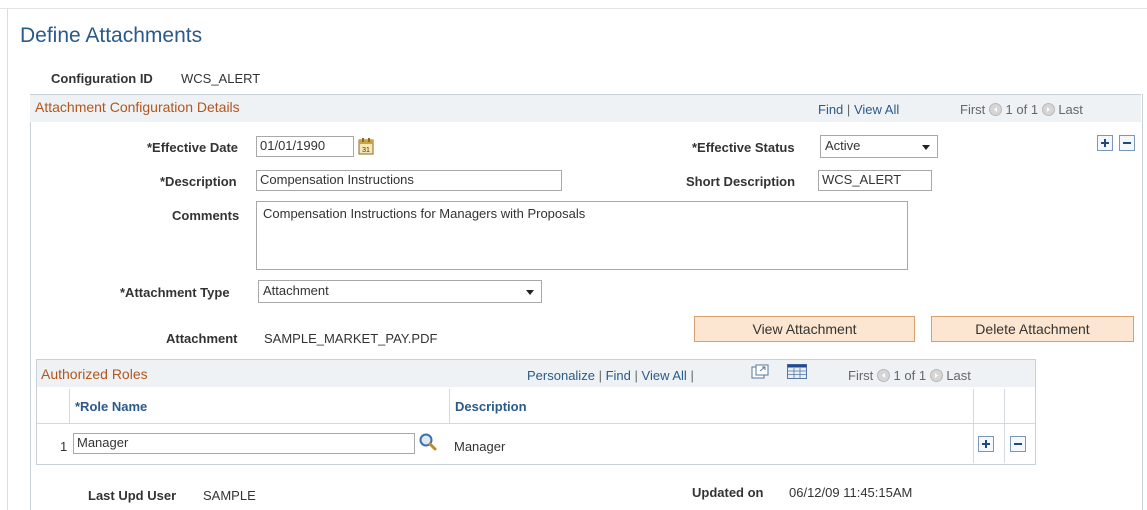 Image resolution: width=1147 pixels, height=510 pixels. What do you see at coordinates (193, 147) in the screenshot?
I see `effective-date-label: *Effective Date` at bounding box center [193, 147].